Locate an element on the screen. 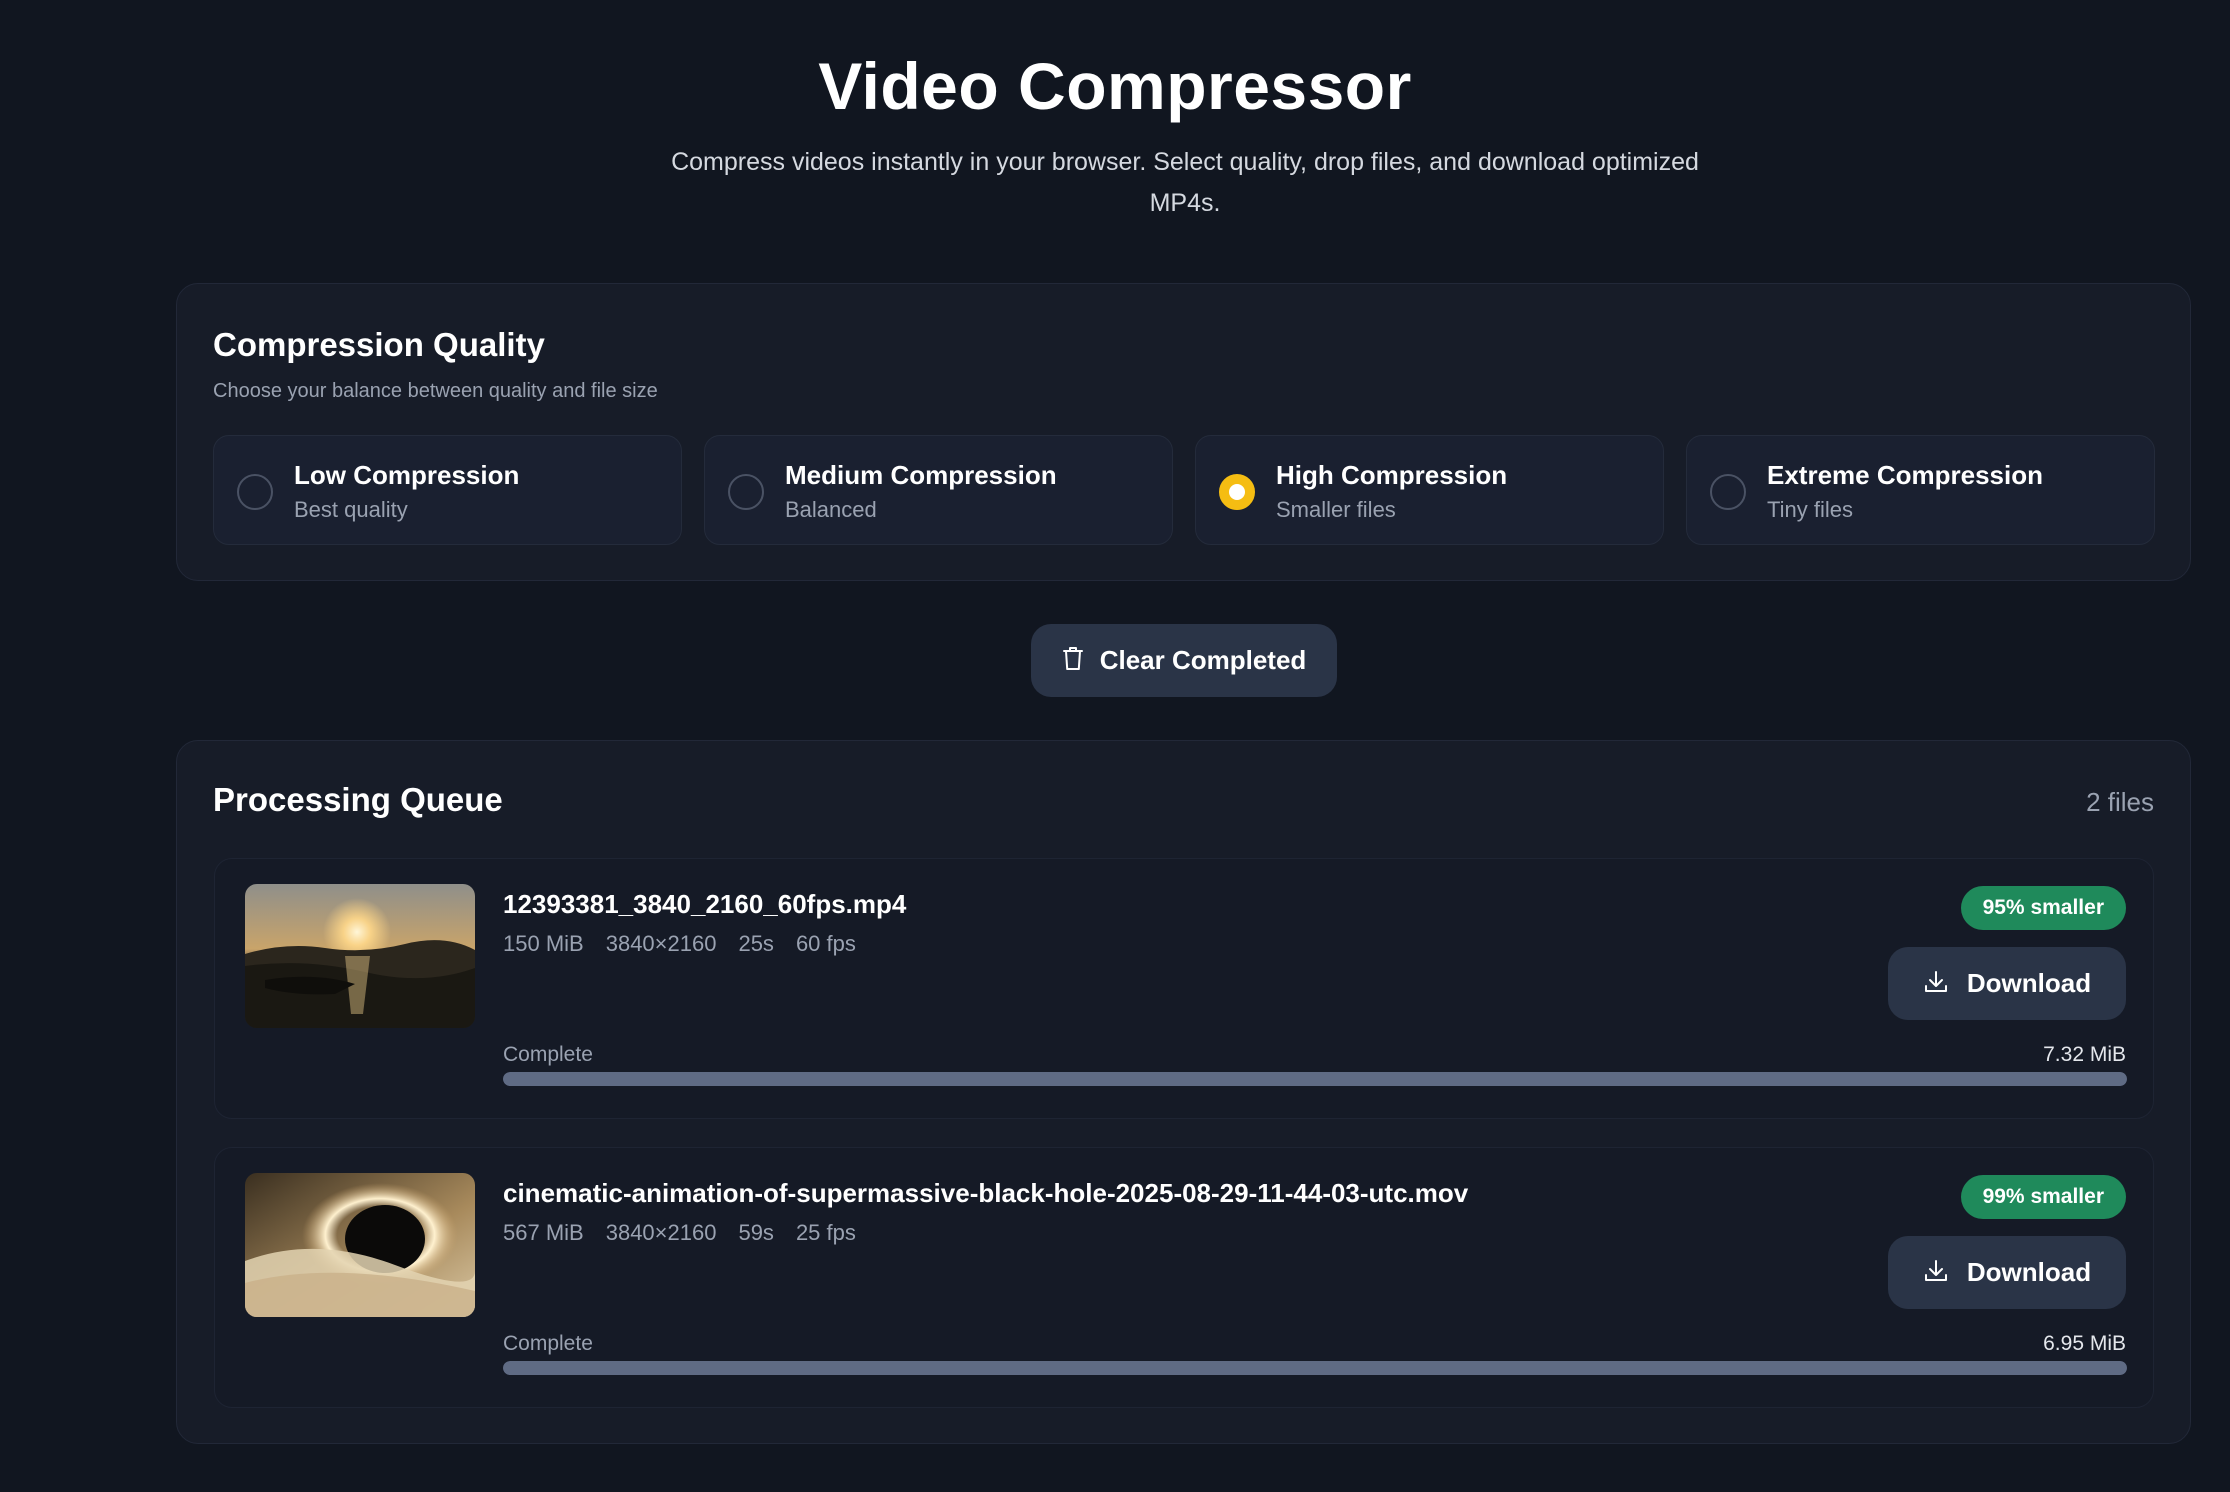  file-duration: 25s is located at coordinates (756, 943).